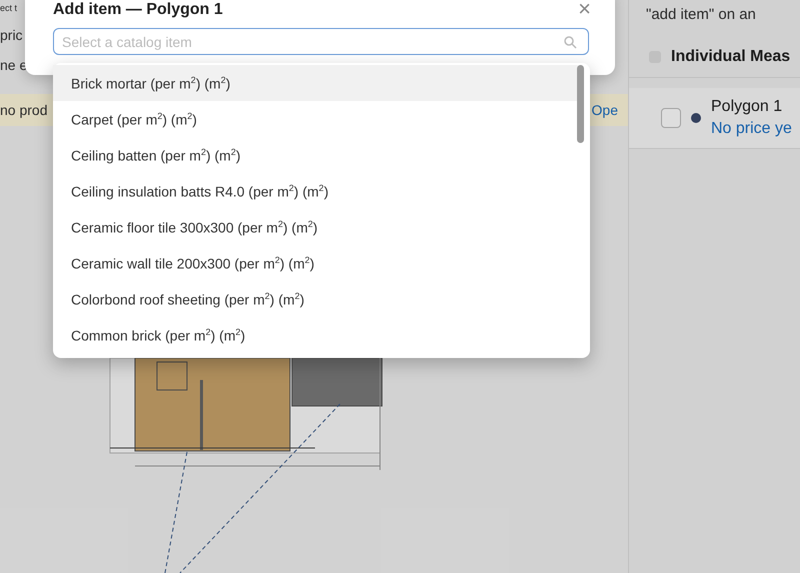 Image resolution: width=800 pixels, height=573 pixels. Describe the element at coordinates (605, 110) in the screenshot. I see `open-link: Ope` at that location.